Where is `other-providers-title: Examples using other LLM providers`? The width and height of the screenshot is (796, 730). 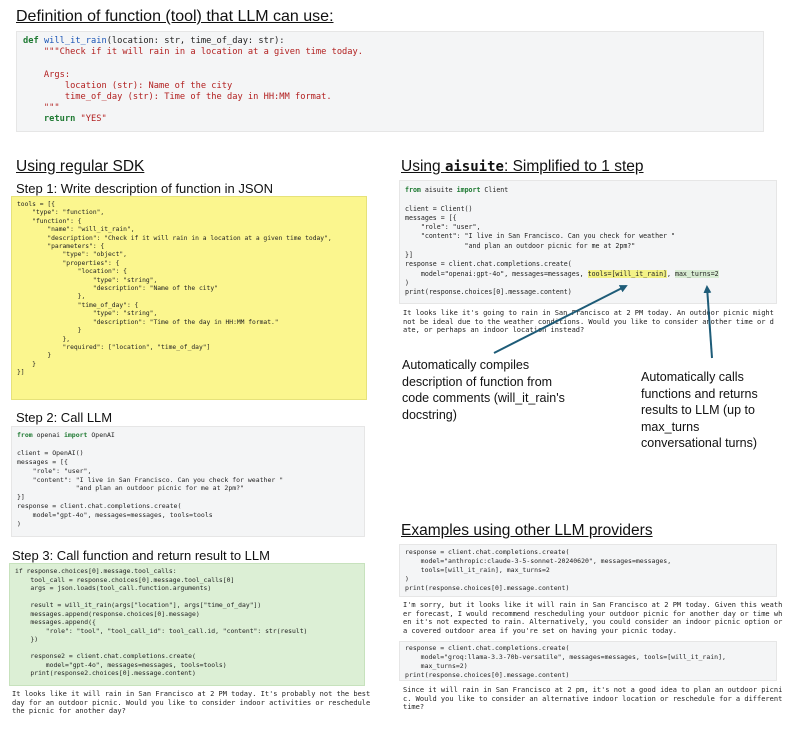
other-providers-title: Examples using other LLM providers is located at coordinates (527, 530).